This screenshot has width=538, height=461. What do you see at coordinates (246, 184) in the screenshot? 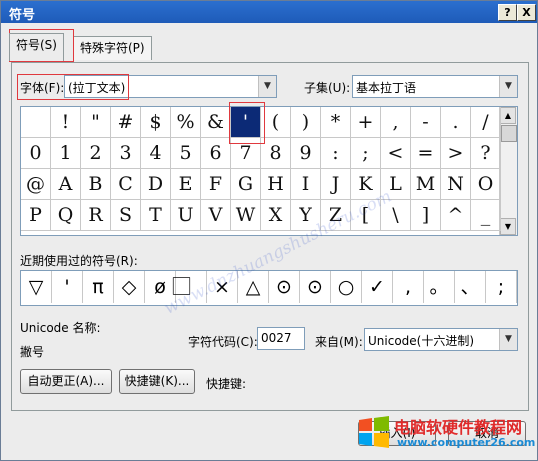
I see `symbol-cell: G` at bounding box center [246, 184].